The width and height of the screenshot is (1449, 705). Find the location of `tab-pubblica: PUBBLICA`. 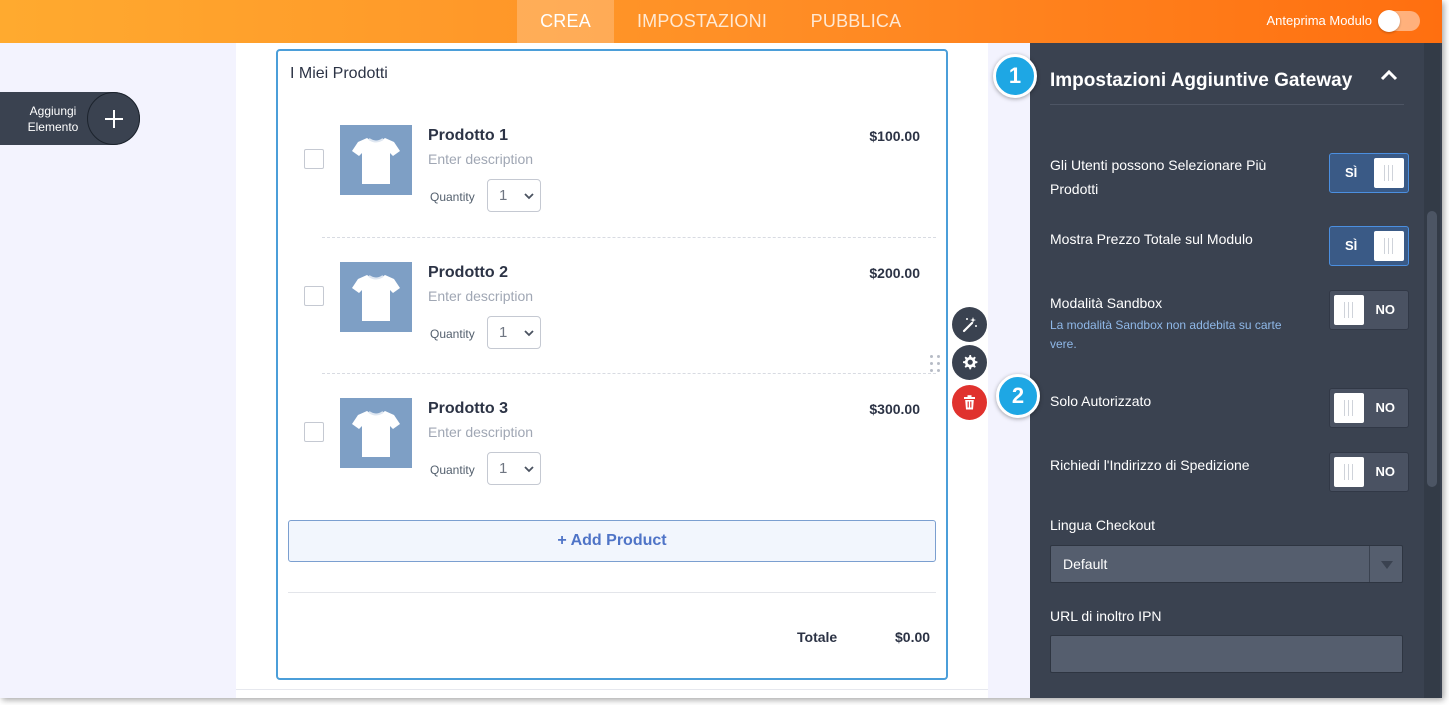

tab-pubblica: PUBBLICA is located at coordinates (856, 21).